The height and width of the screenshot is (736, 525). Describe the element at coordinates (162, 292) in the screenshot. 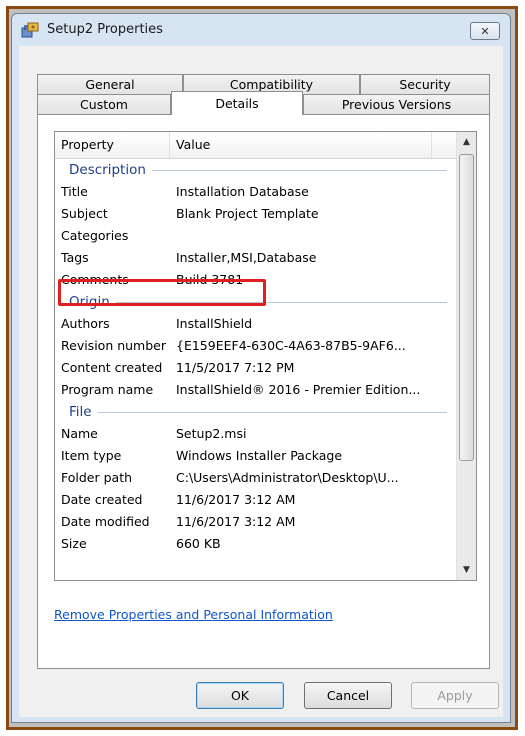

I see `comments-highlight-box` at that location.